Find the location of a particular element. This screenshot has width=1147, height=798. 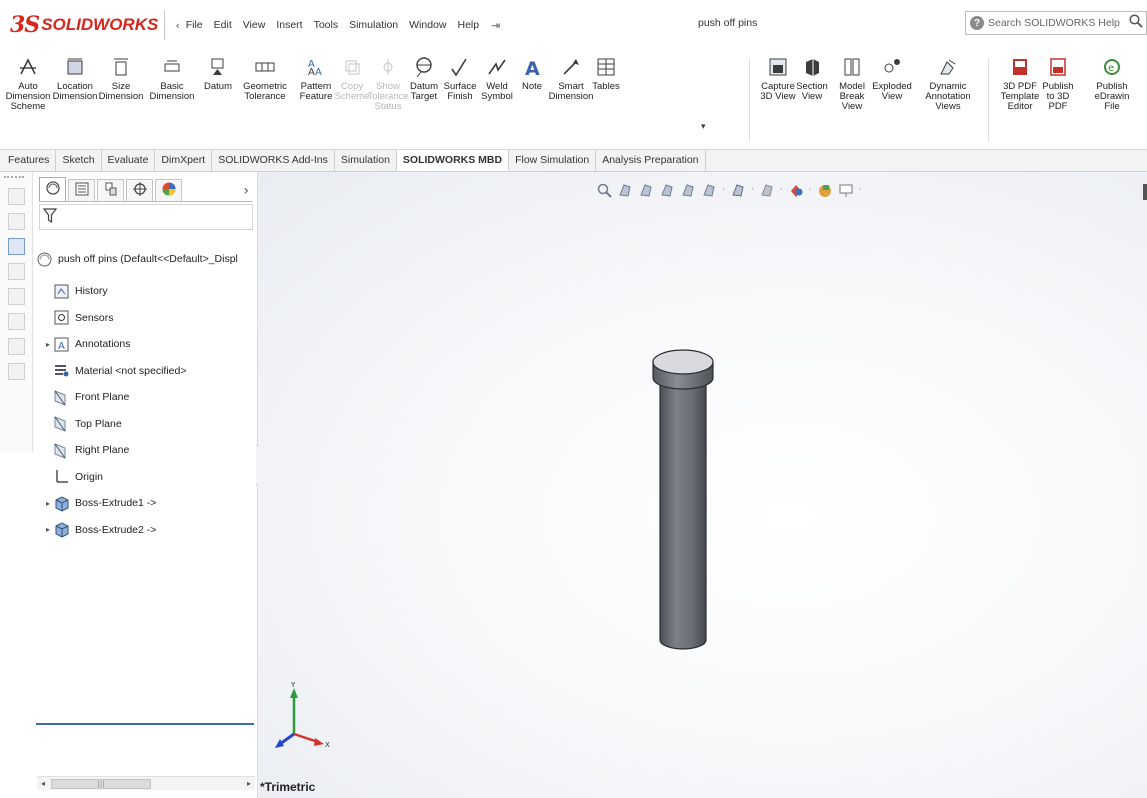

pin-menu-icon: ⇥ is located at coordinates (495, 25).